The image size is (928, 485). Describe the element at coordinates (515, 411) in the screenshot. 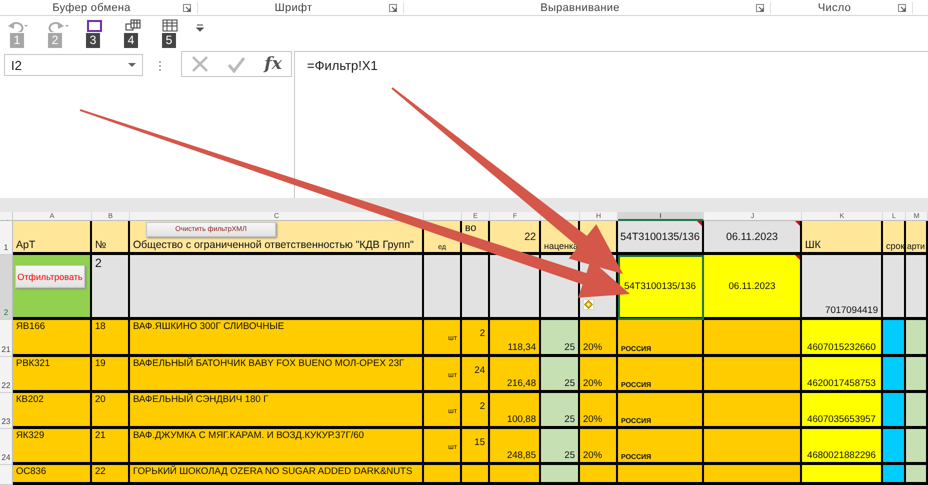

I see `table-cell: 100,88` at that location.